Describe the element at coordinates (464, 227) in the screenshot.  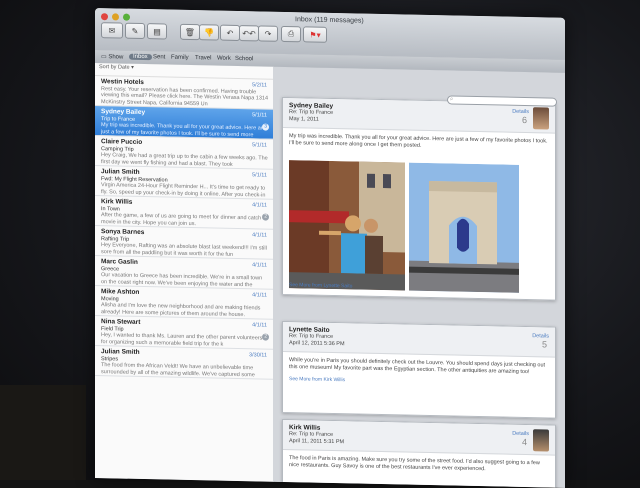
I see `photo-arc-de-triomphe` at that location.